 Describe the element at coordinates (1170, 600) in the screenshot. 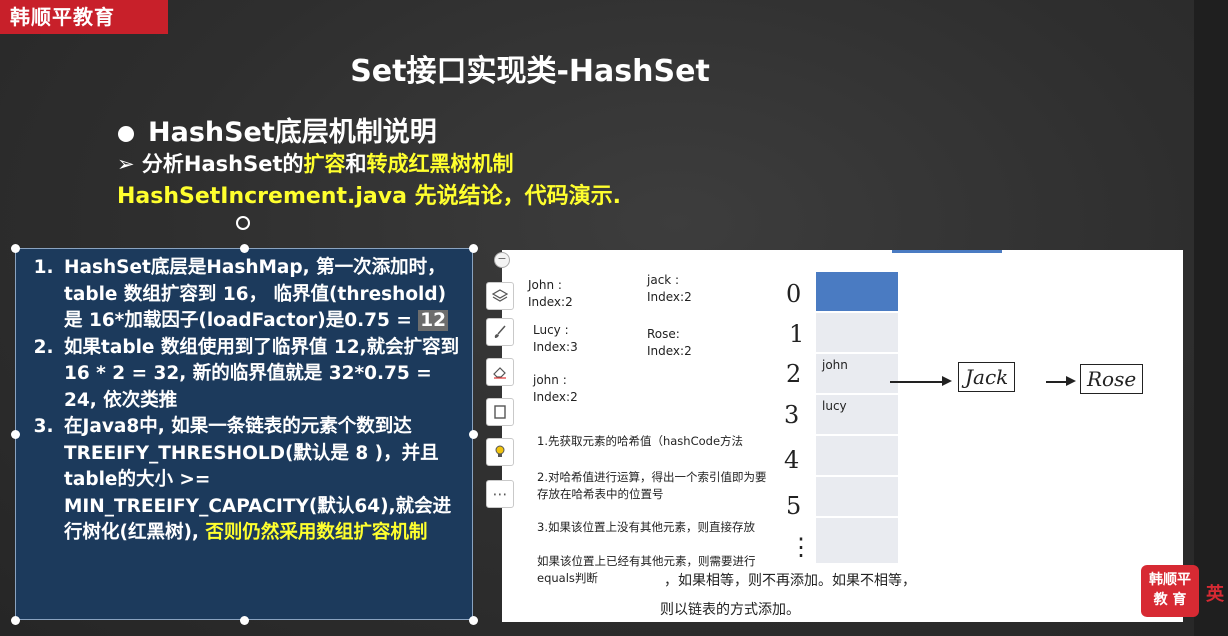

I see `watermark-line-2: 教 育` at that location.